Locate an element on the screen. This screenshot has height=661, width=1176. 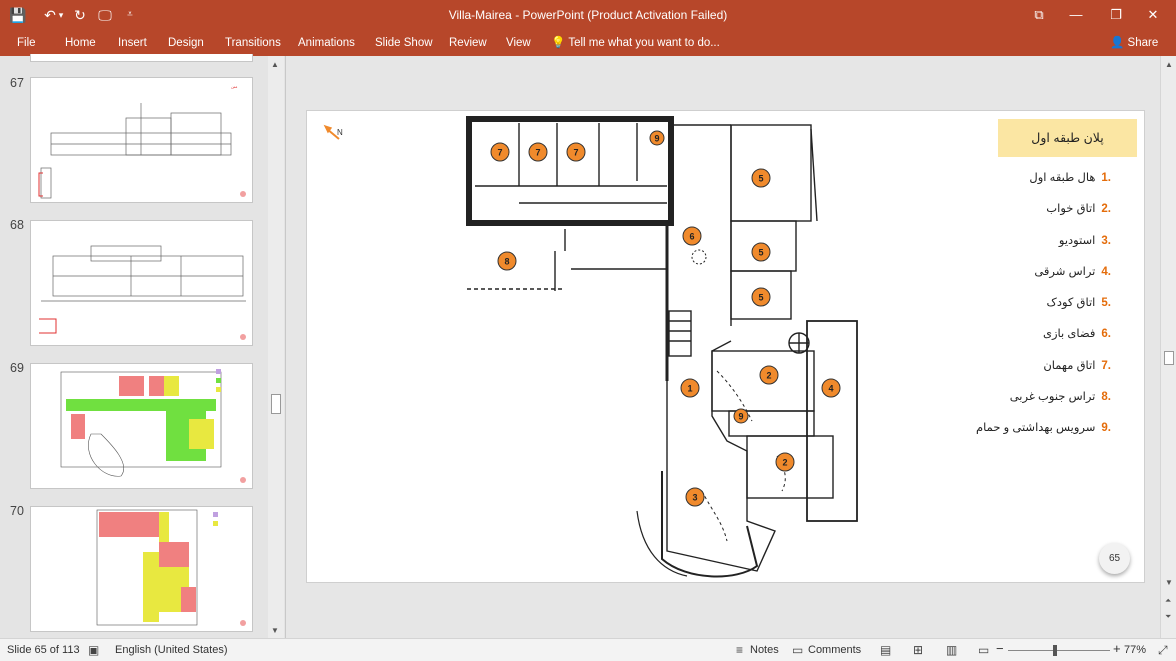
legend-item: .8تراس جنوب غربی is located at coordinates (1060, 397).